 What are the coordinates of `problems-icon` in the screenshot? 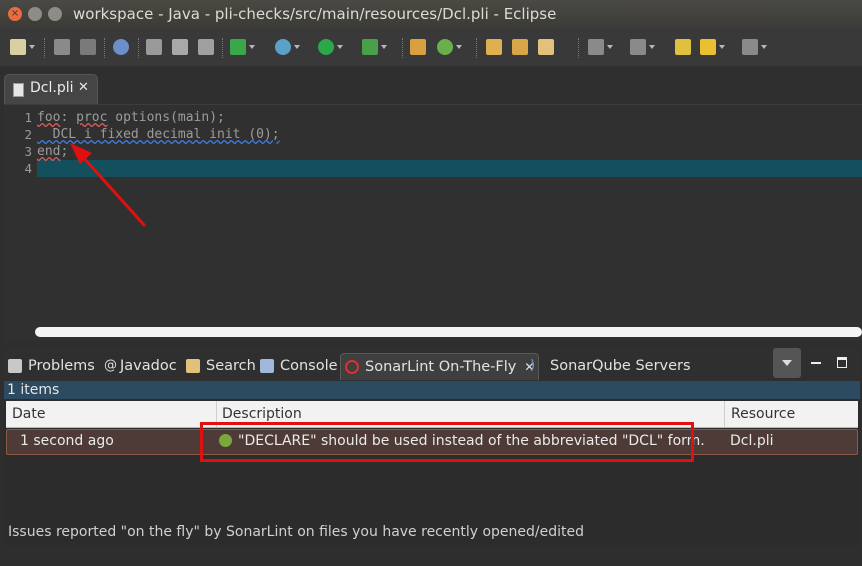 It's located at (15, 366).